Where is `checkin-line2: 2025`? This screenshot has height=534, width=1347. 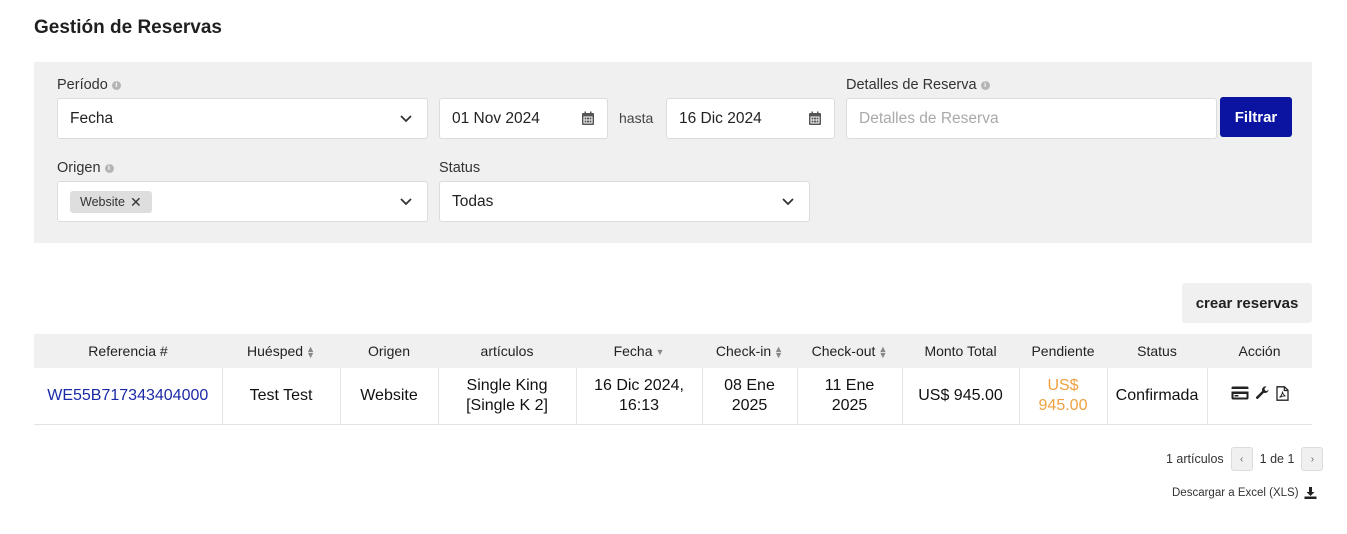
checkin-line2: 2025 is located at coordinates (749, 405).